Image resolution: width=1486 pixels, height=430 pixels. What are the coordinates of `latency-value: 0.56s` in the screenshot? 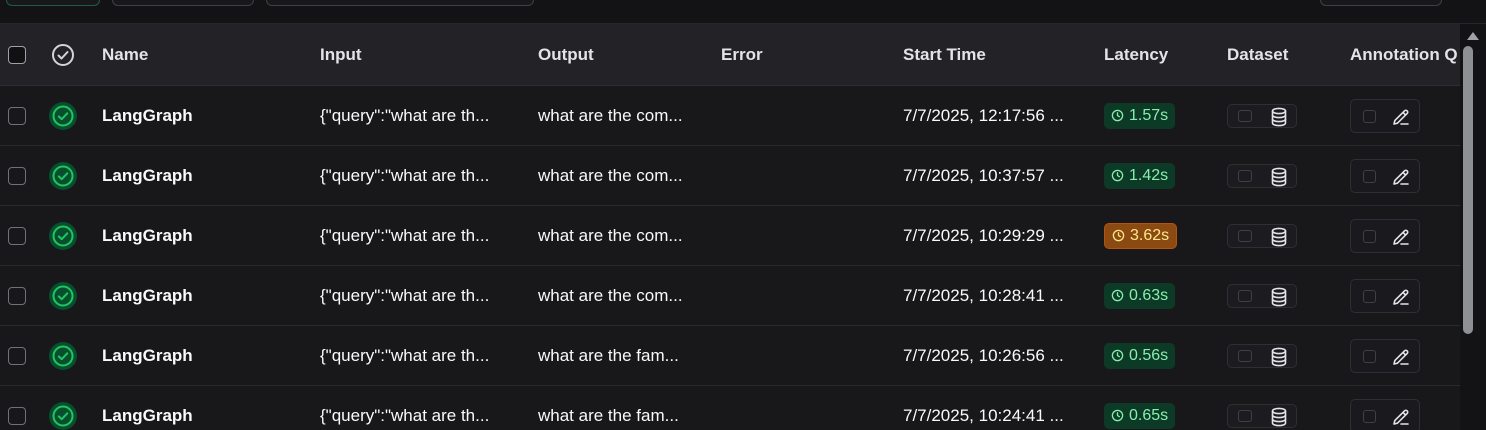 It's located at (1149, 355).